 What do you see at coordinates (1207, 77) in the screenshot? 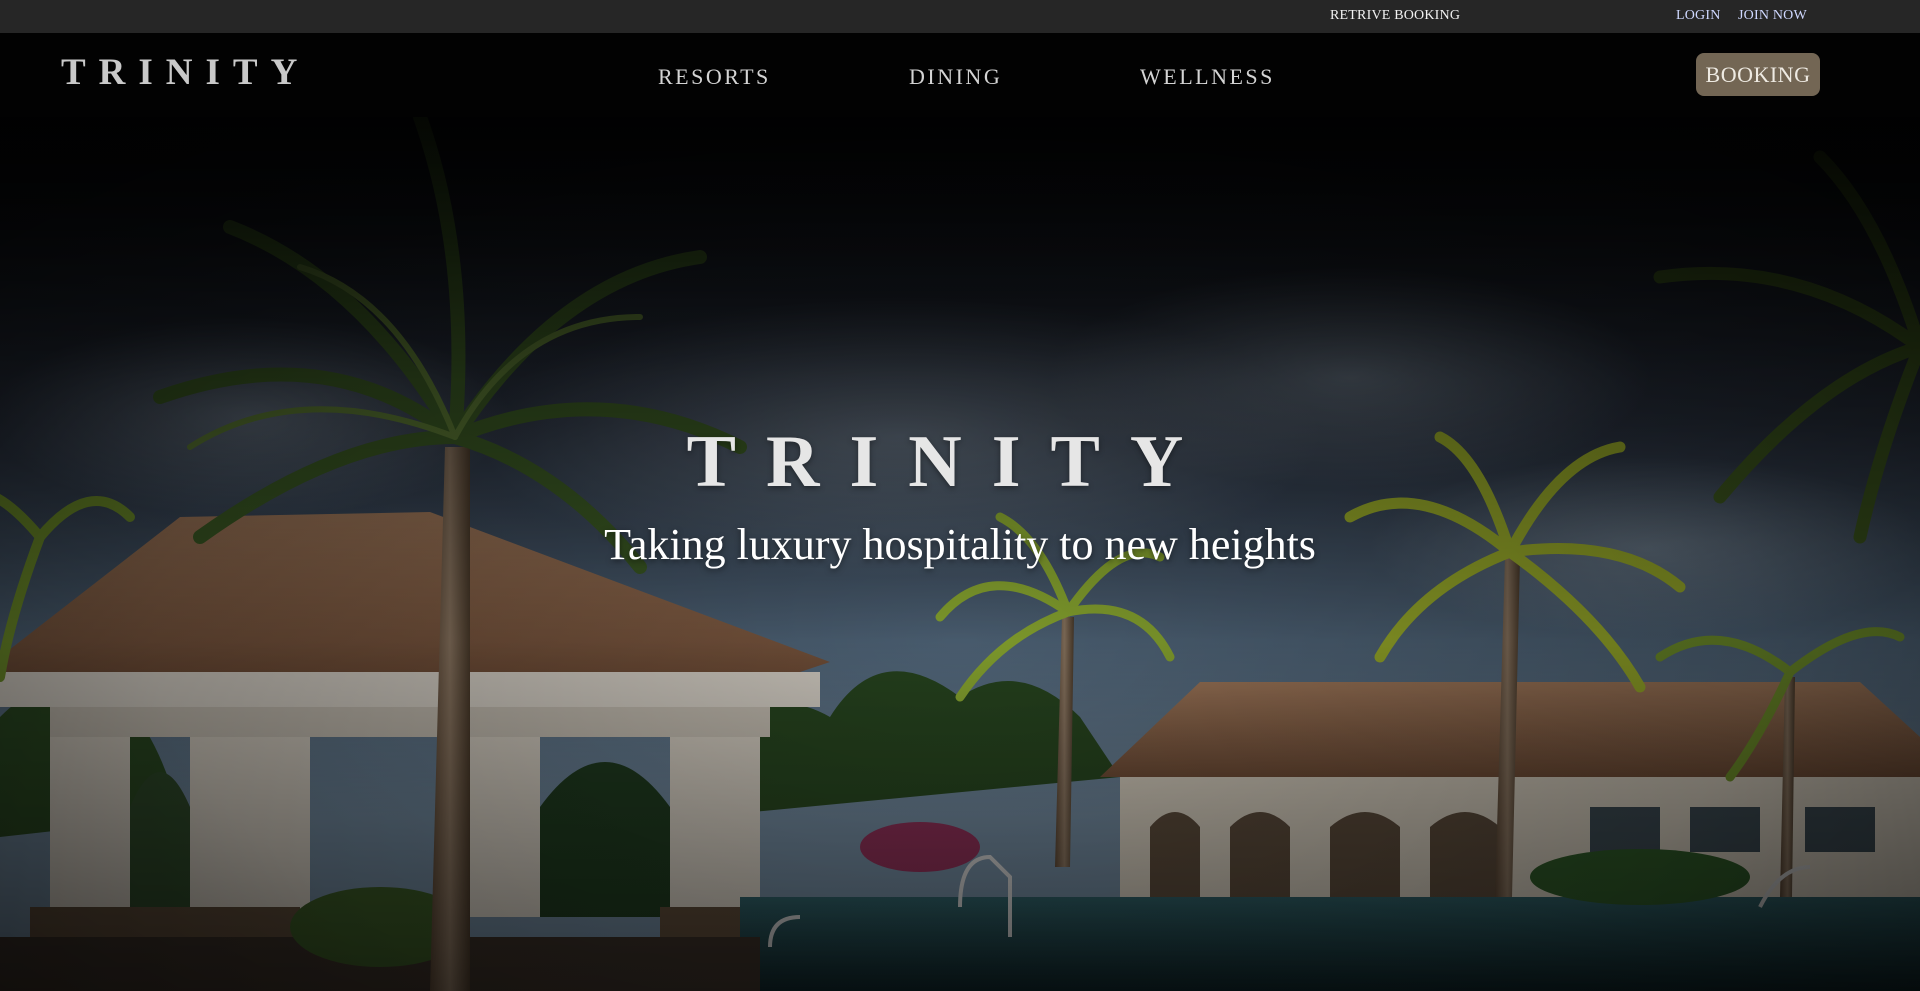
I see `nav-item-wellness: WELLNESS` at bounding box center [1207, 77].